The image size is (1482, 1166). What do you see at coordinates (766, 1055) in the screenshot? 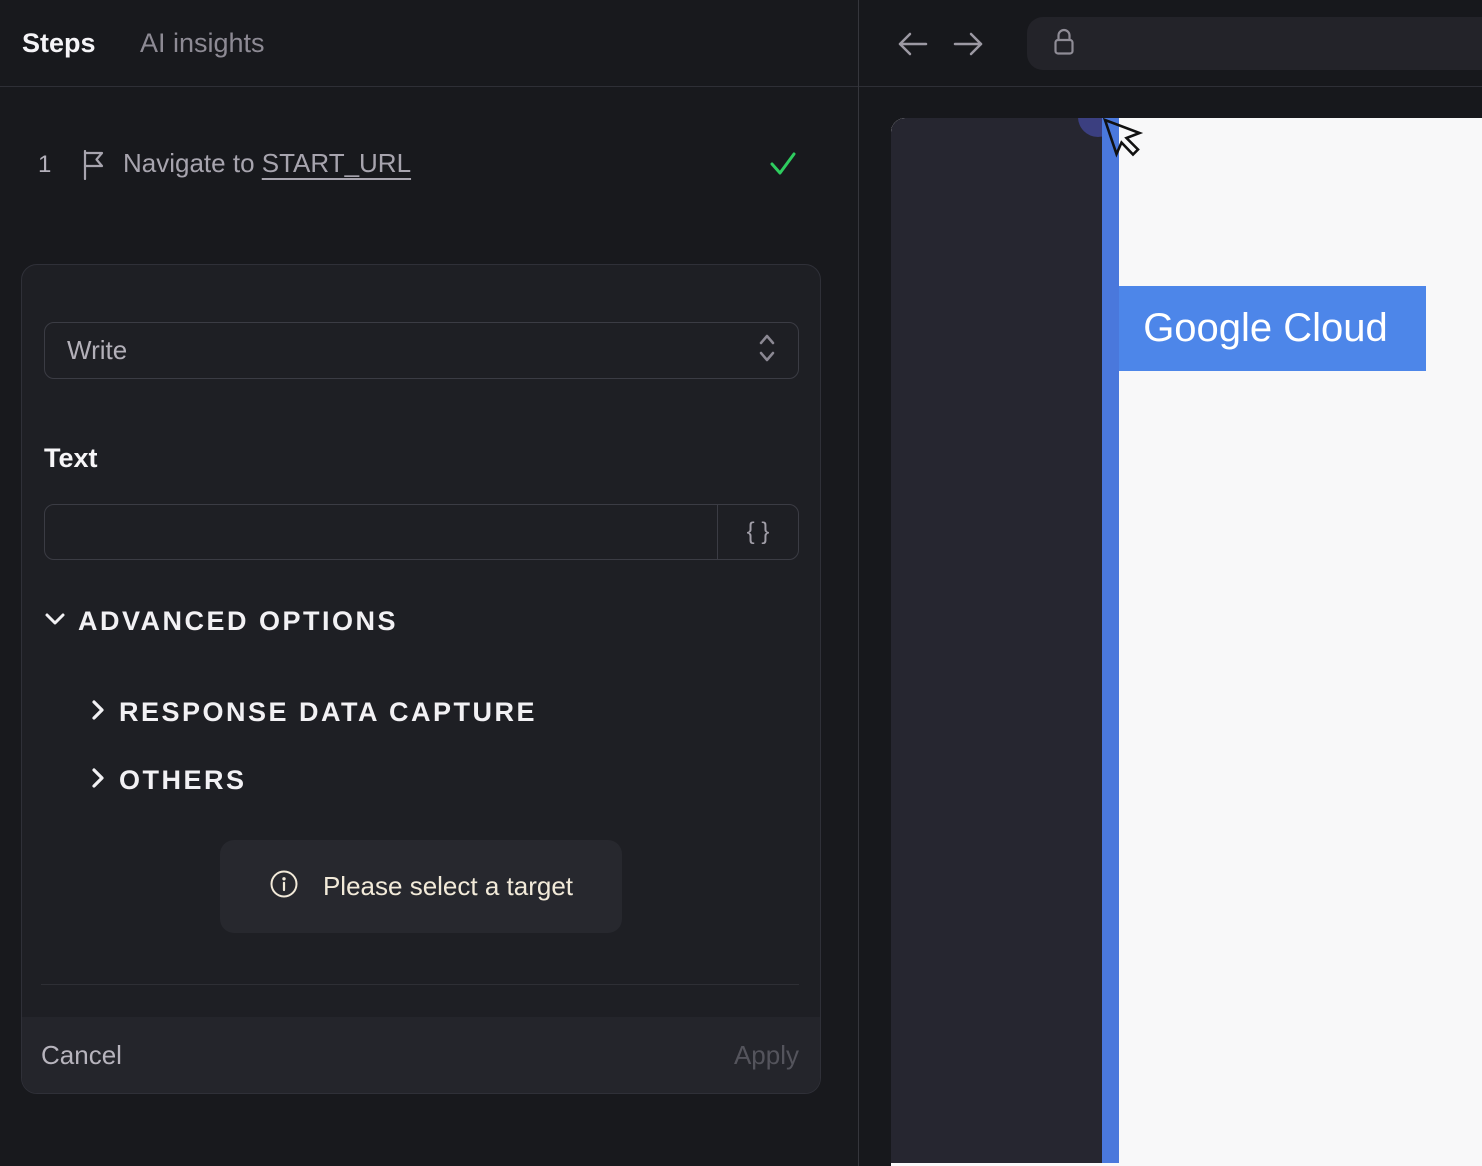
I see `apply-button: Apply` at bounding box center [766, 1055].